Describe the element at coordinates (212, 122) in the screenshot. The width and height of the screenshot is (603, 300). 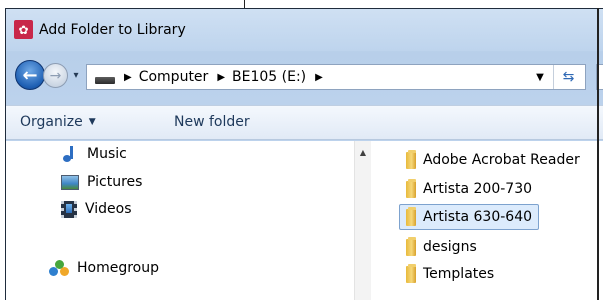
I see `new-folder-button: New folder` at that location.